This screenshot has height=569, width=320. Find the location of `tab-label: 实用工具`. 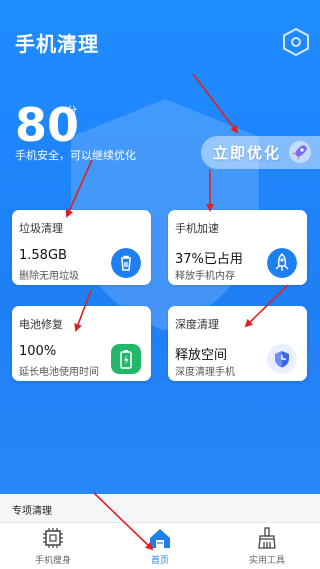

tab-label: 实用工具 is located at coordinates (266, 561).